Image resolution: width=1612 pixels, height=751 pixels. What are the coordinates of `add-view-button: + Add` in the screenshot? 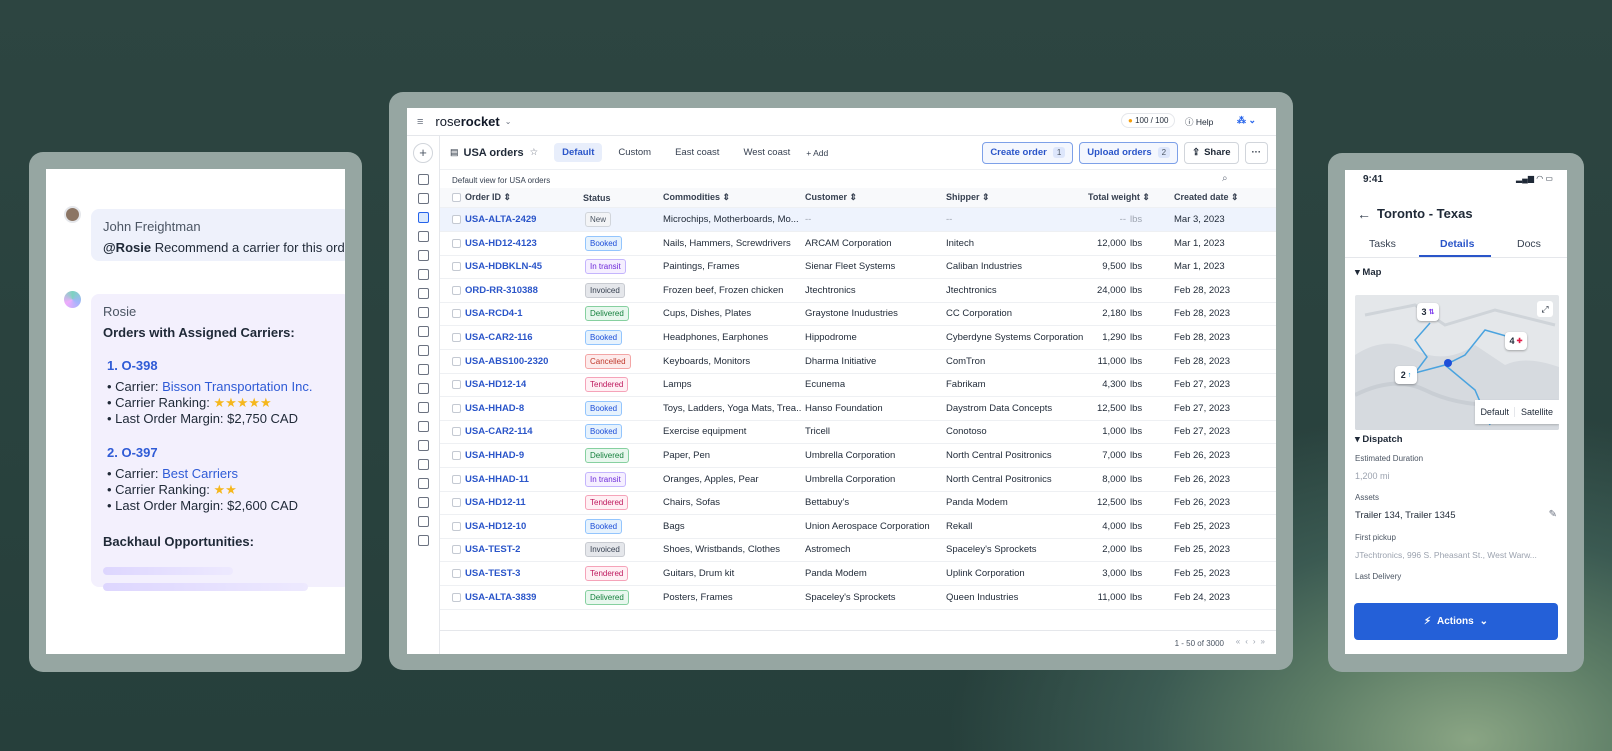 It's located at (817, 153).